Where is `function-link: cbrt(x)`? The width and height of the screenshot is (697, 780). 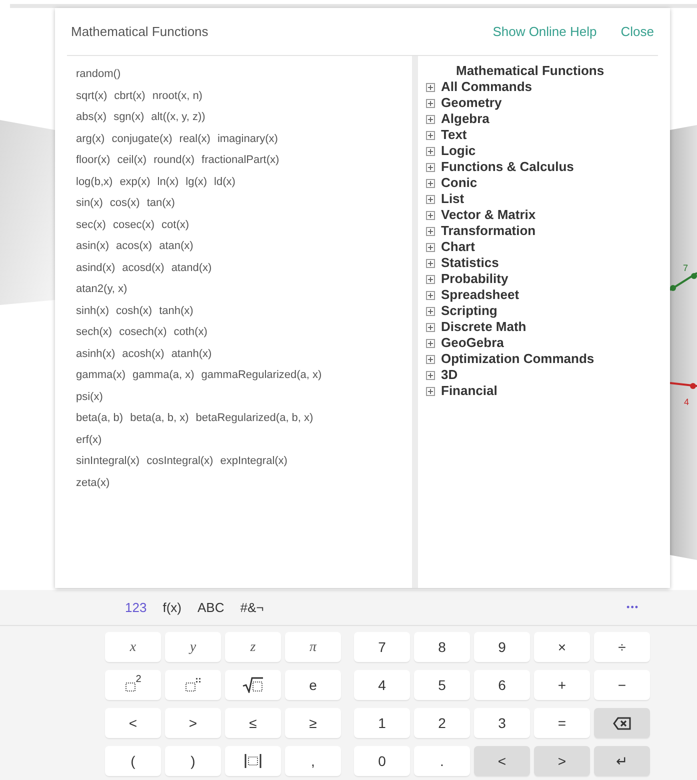 function-link: cbrt(x) is located at coordinates (130, 96).